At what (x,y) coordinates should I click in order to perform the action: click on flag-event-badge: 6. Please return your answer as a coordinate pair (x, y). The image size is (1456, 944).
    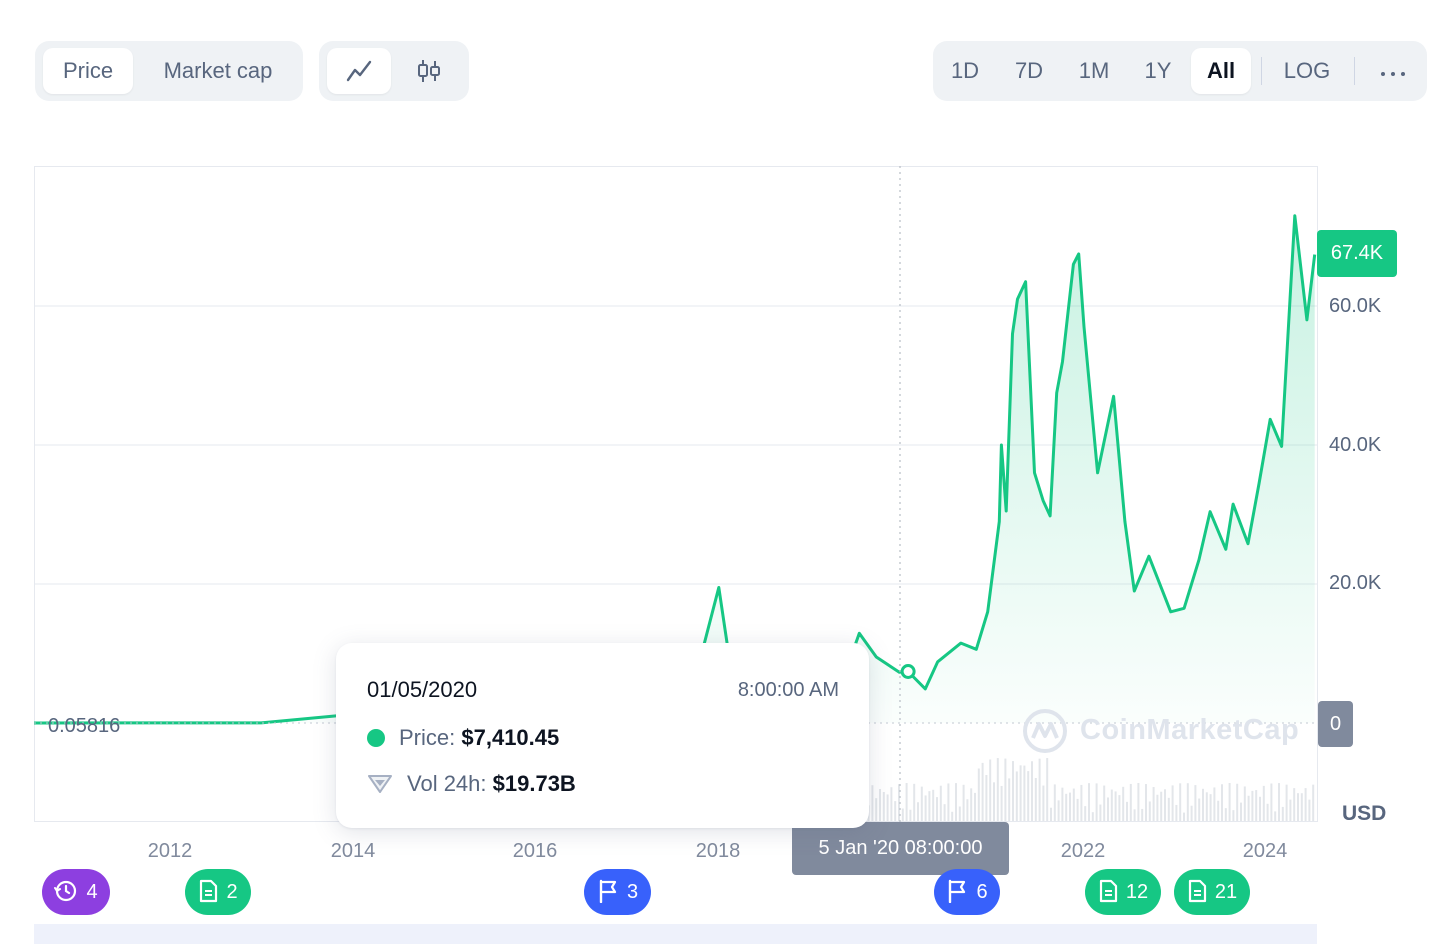
    Looking at the image, I should click on (967, 892).